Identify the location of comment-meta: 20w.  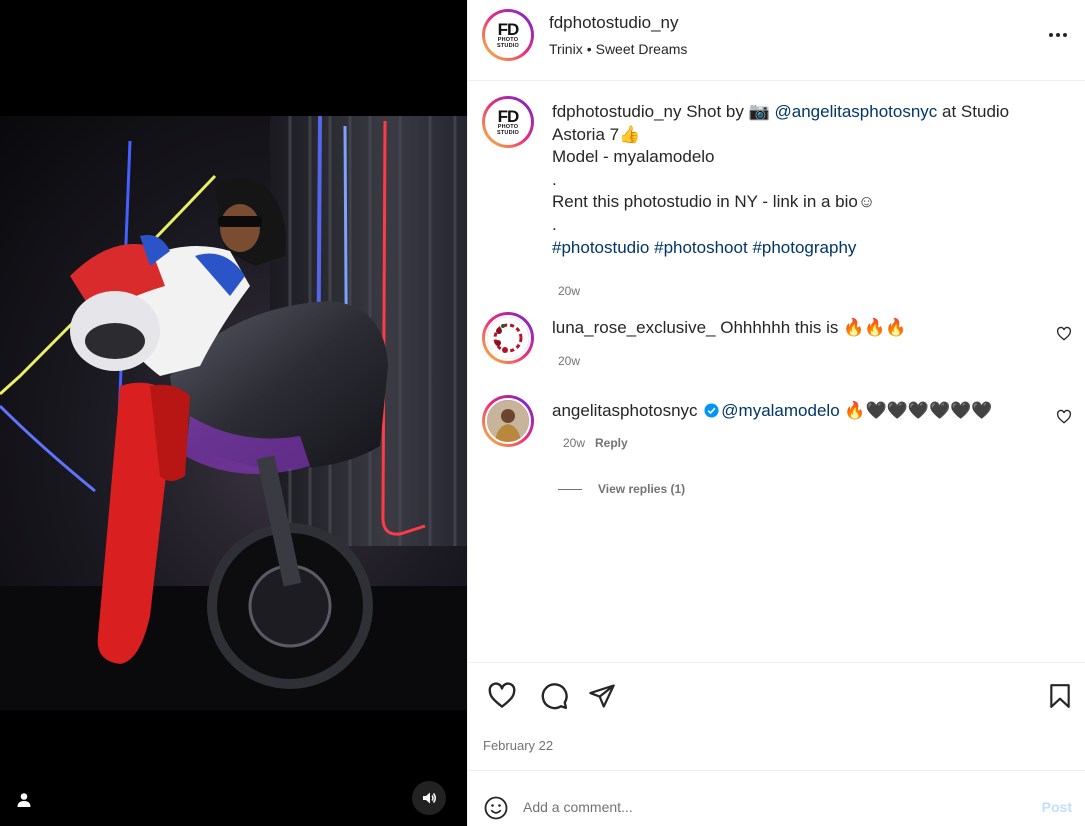
(569, 361).